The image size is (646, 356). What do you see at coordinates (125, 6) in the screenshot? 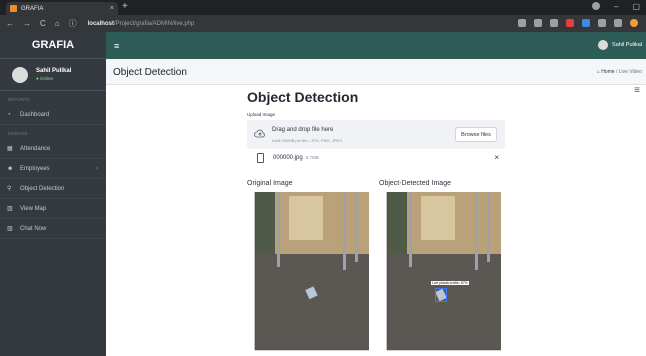
I see `new-tab-button: +` at bounding box center [125, 6].